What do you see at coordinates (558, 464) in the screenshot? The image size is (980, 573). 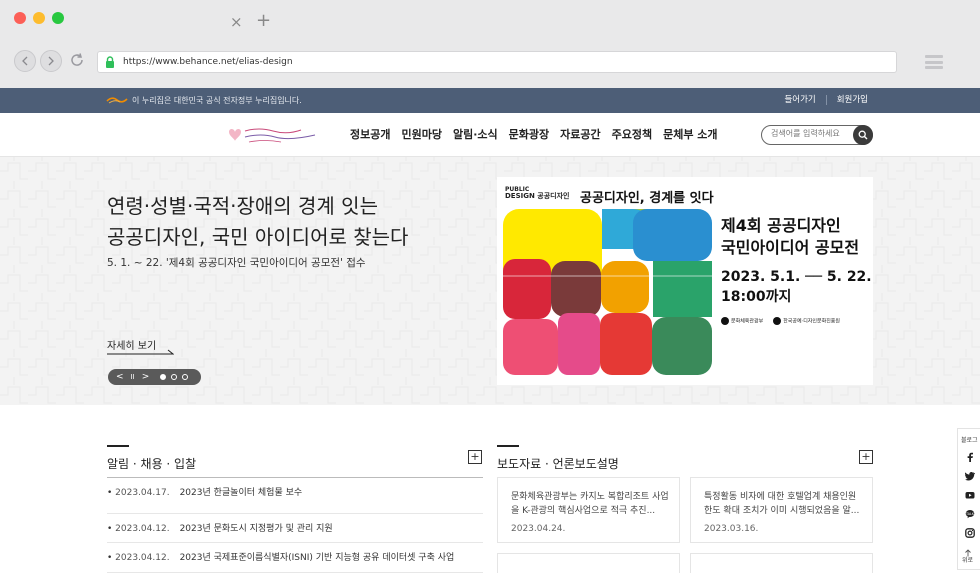 I see `press-section-title: 보도자료 · 언론보도설명` at bounding box center [558, 464].